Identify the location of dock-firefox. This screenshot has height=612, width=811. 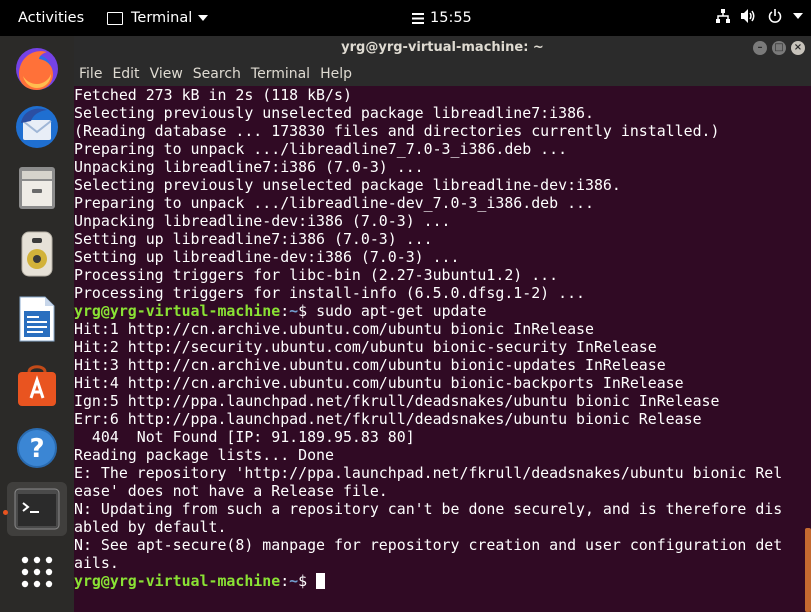
(37, 68).